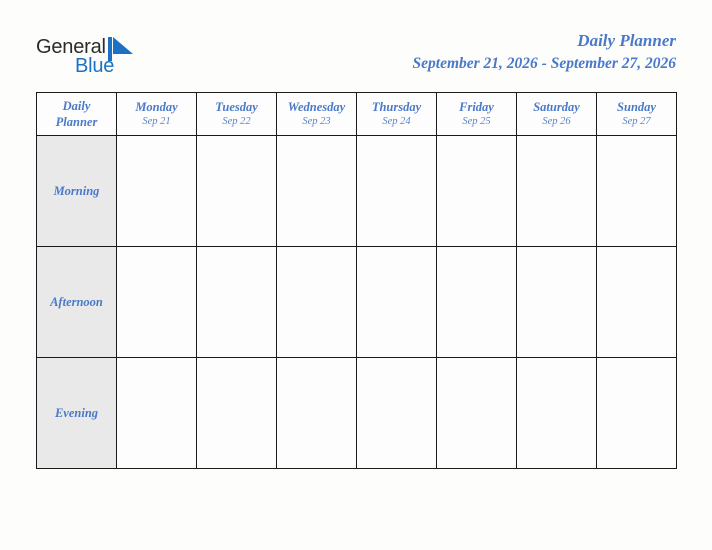  I want to click on slot-cell-evening-tuesday, so click(236, 413).